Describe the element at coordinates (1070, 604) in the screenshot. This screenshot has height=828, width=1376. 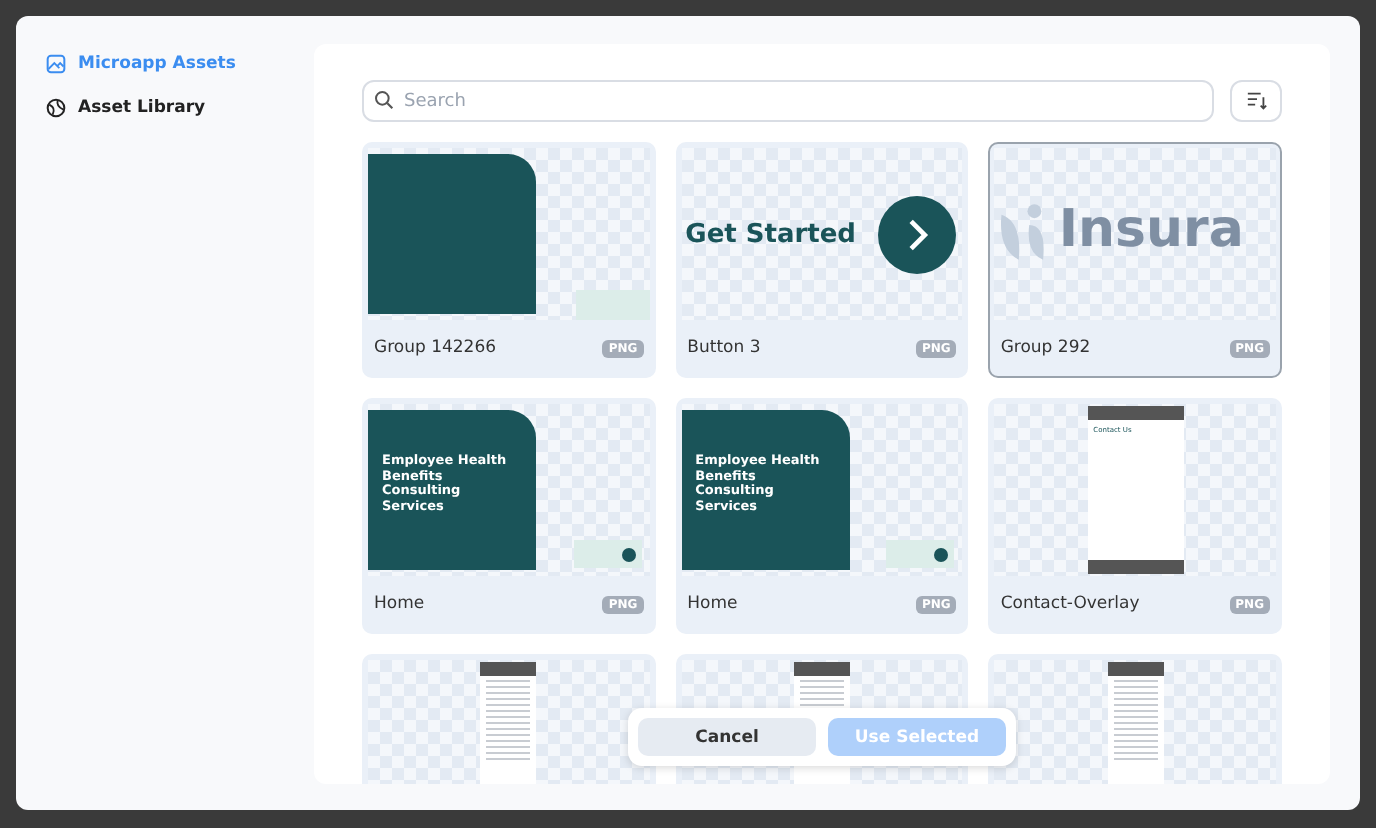
I see `asset-name: Contact-Overlay` at that location.